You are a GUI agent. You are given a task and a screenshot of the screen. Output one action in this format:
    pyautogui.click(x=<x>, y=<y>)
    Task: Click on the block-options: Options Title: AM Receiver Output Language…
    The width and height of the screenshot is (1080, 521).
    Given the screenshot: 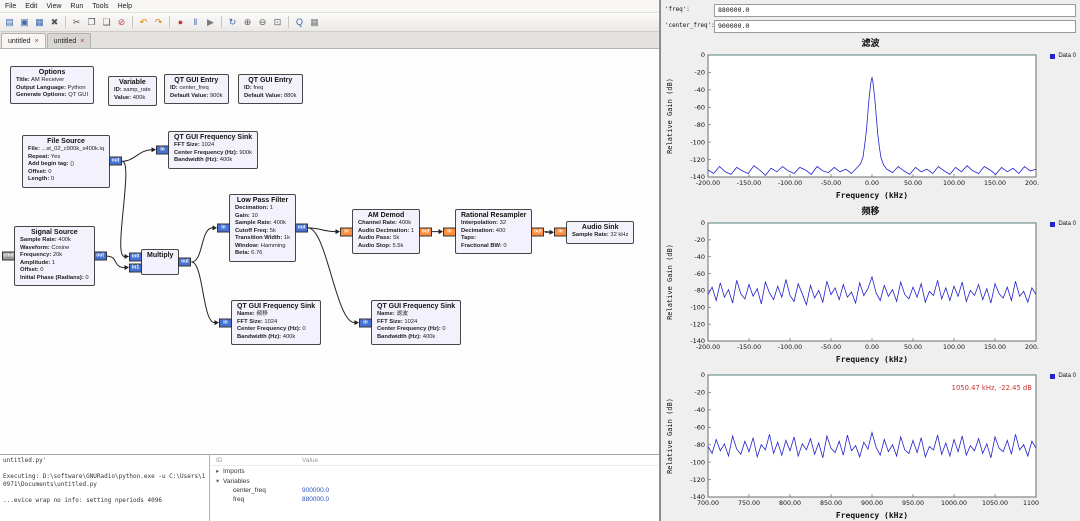 What is the action you would take?
    pyautogui.click(x=52, y=85)
    